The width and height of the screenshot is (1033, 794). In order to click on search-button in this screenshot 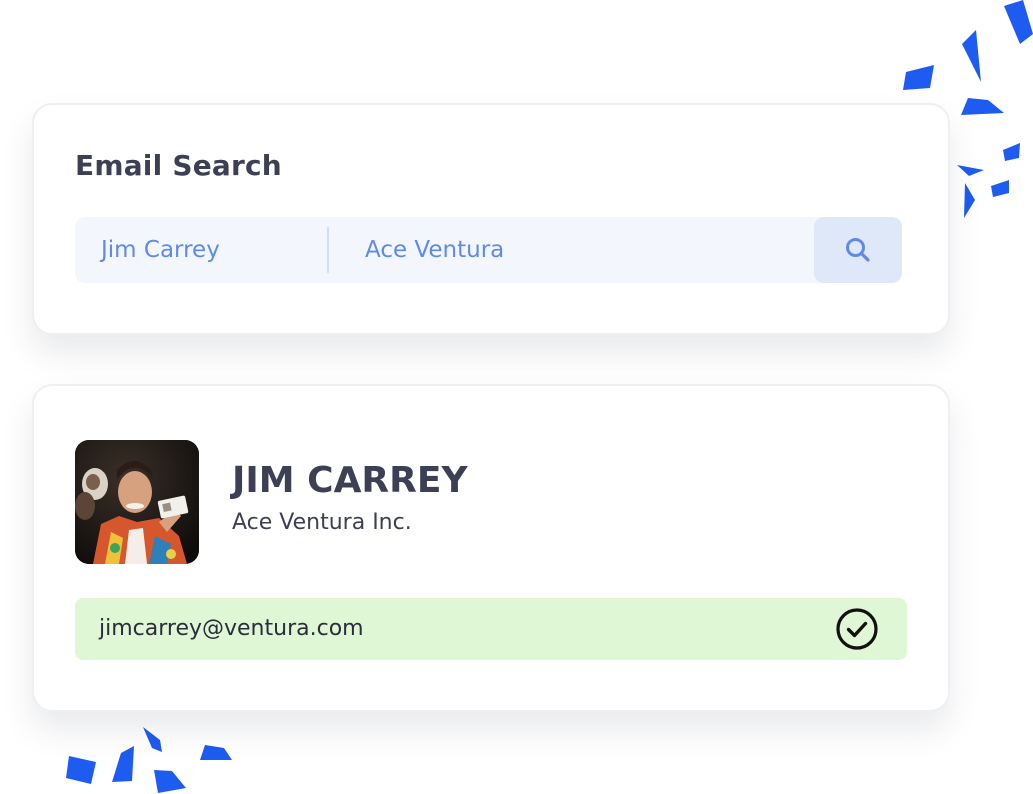, I will do `click(858, 250)`.